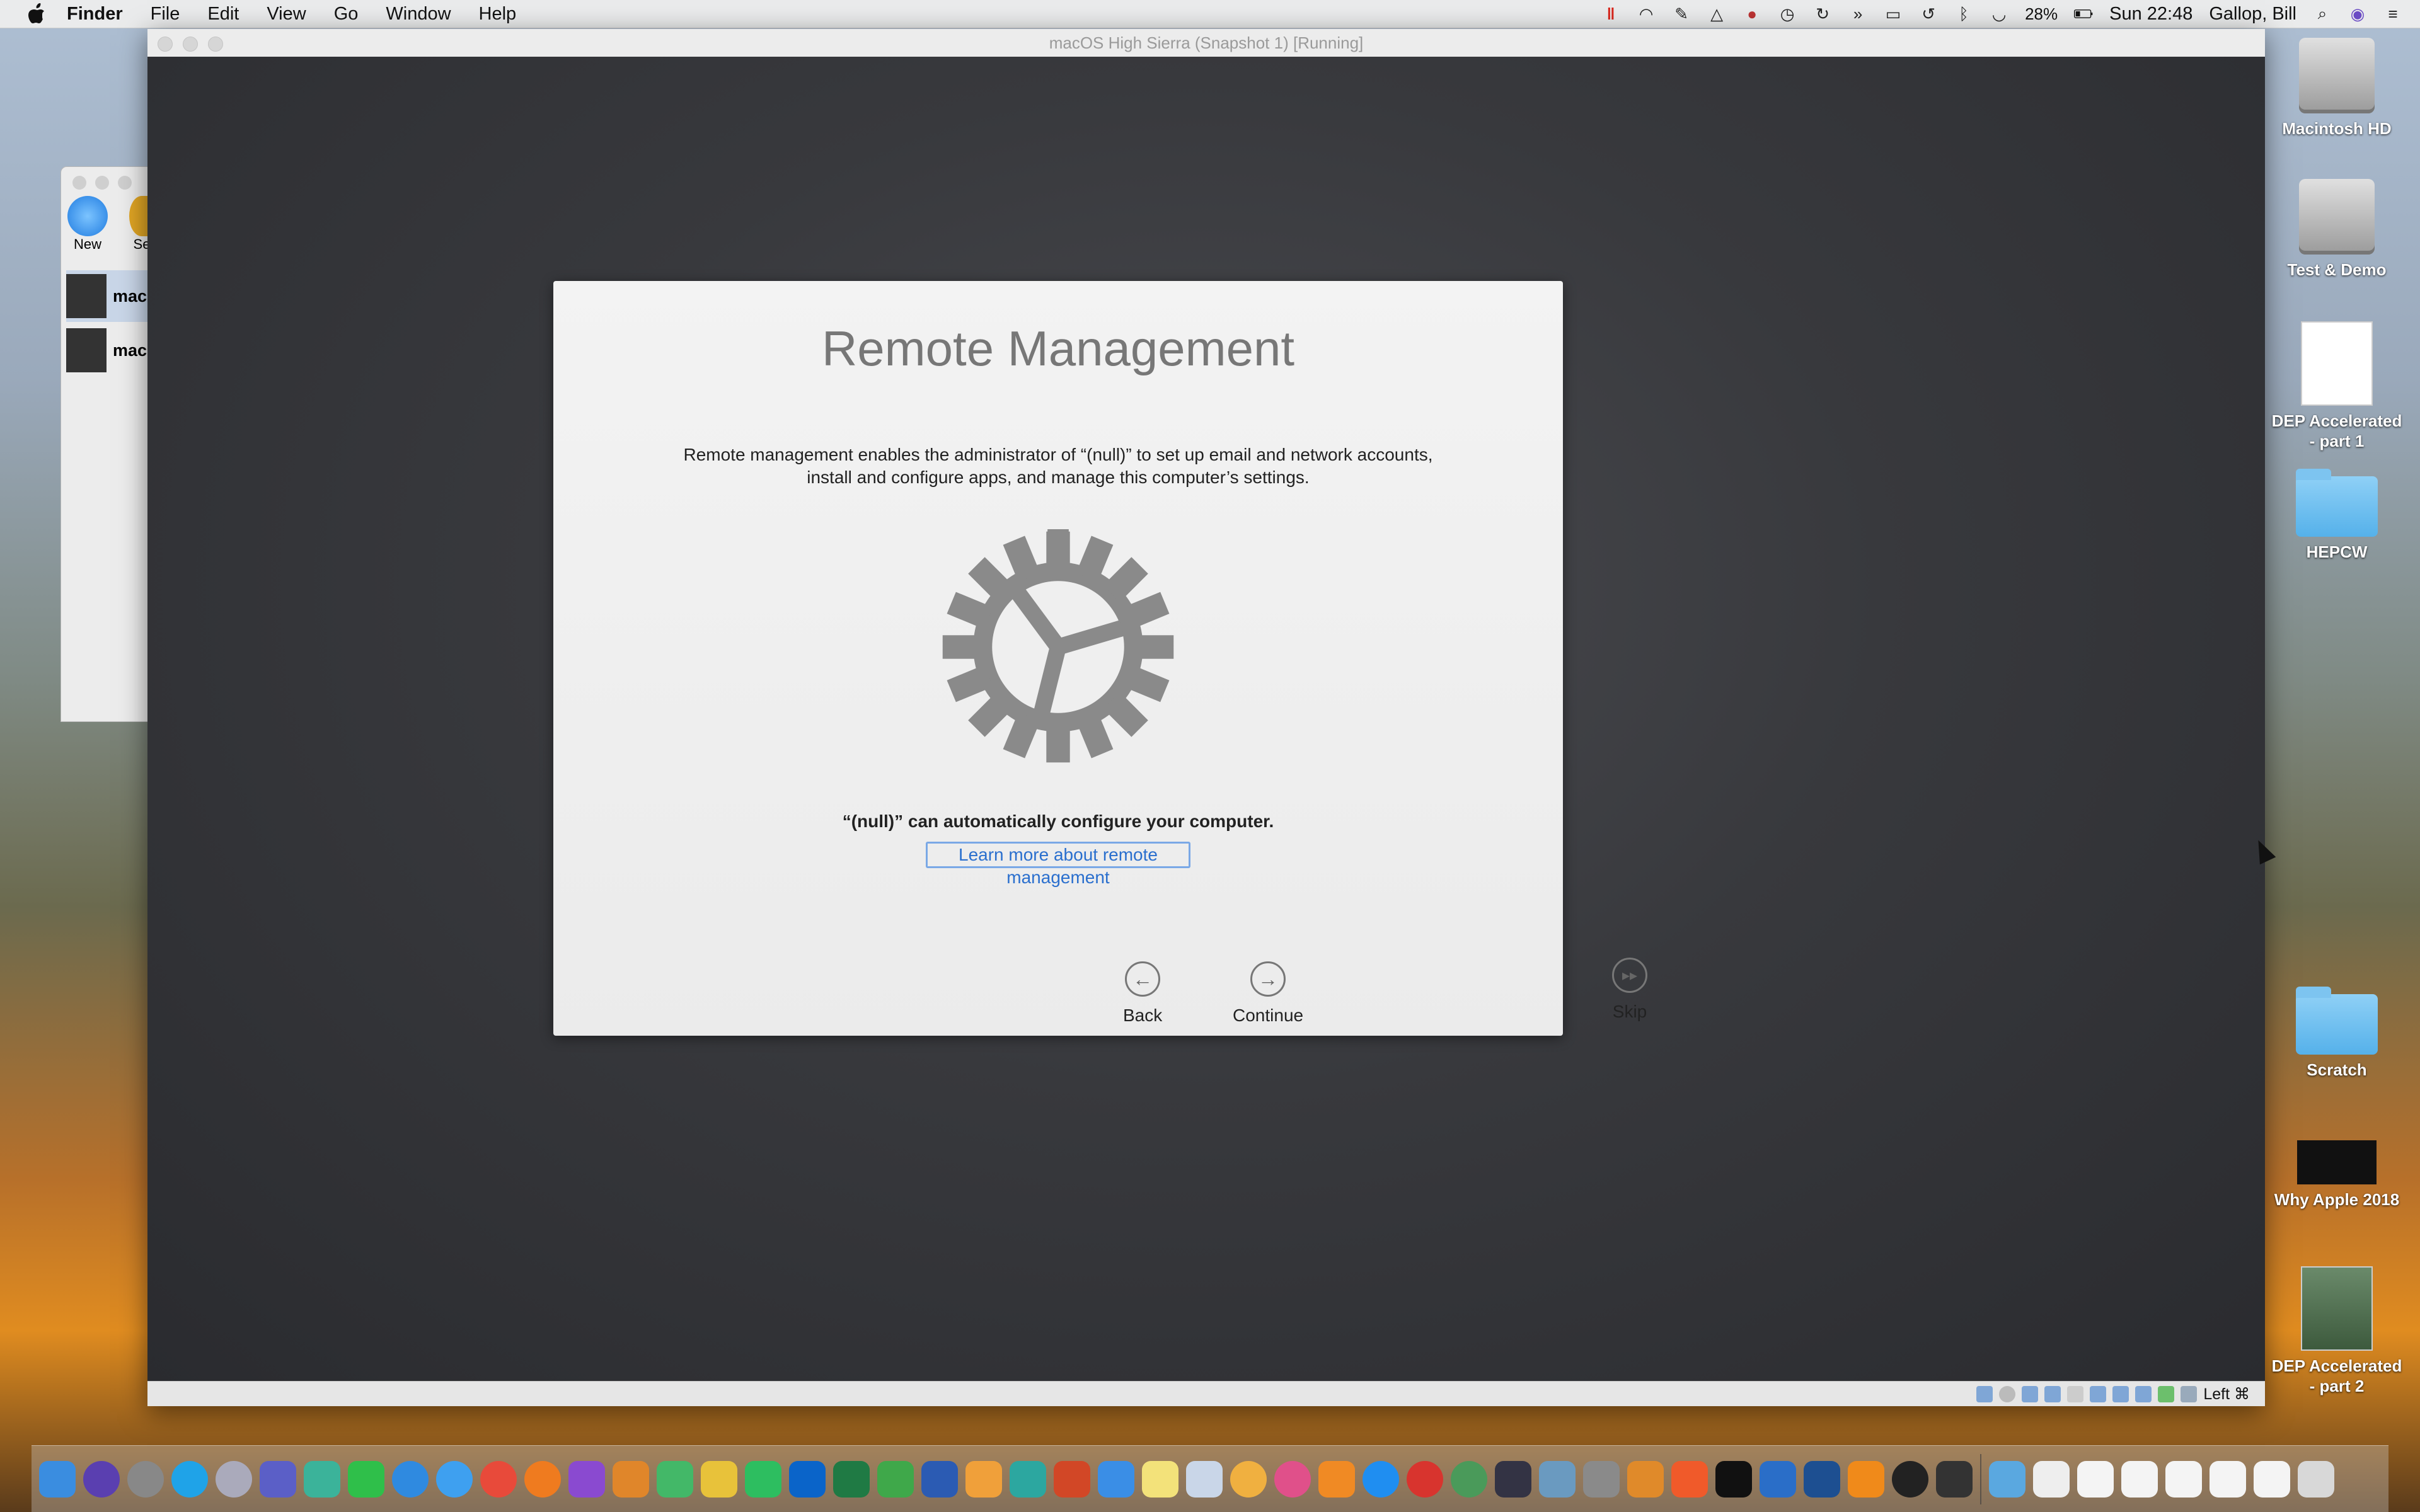 Image resolution: width=2420 pixels, height=1512 pixels. Describe the element at coordinates (1142, 993) in the screenshot. I see `back-button: ← Back` at that location.